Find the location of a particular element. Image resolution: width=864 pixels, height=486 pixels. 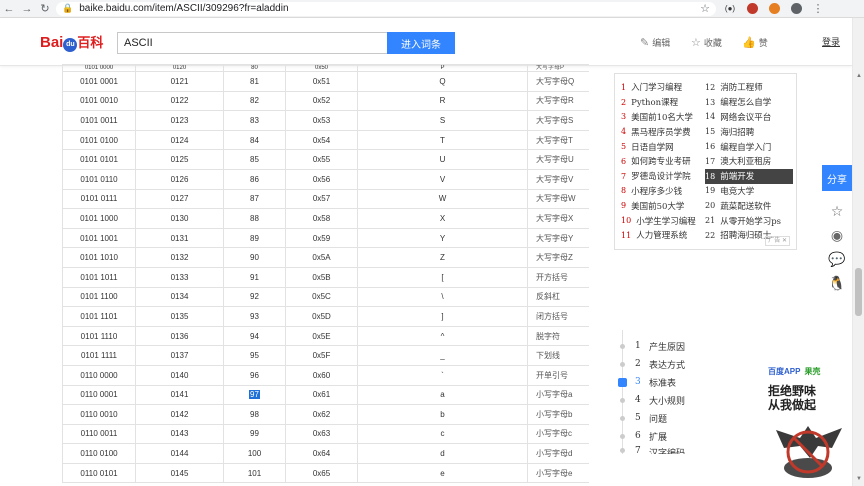

ad-link-label: 罗德岛设计学院 is located at coordinates (661, 177).